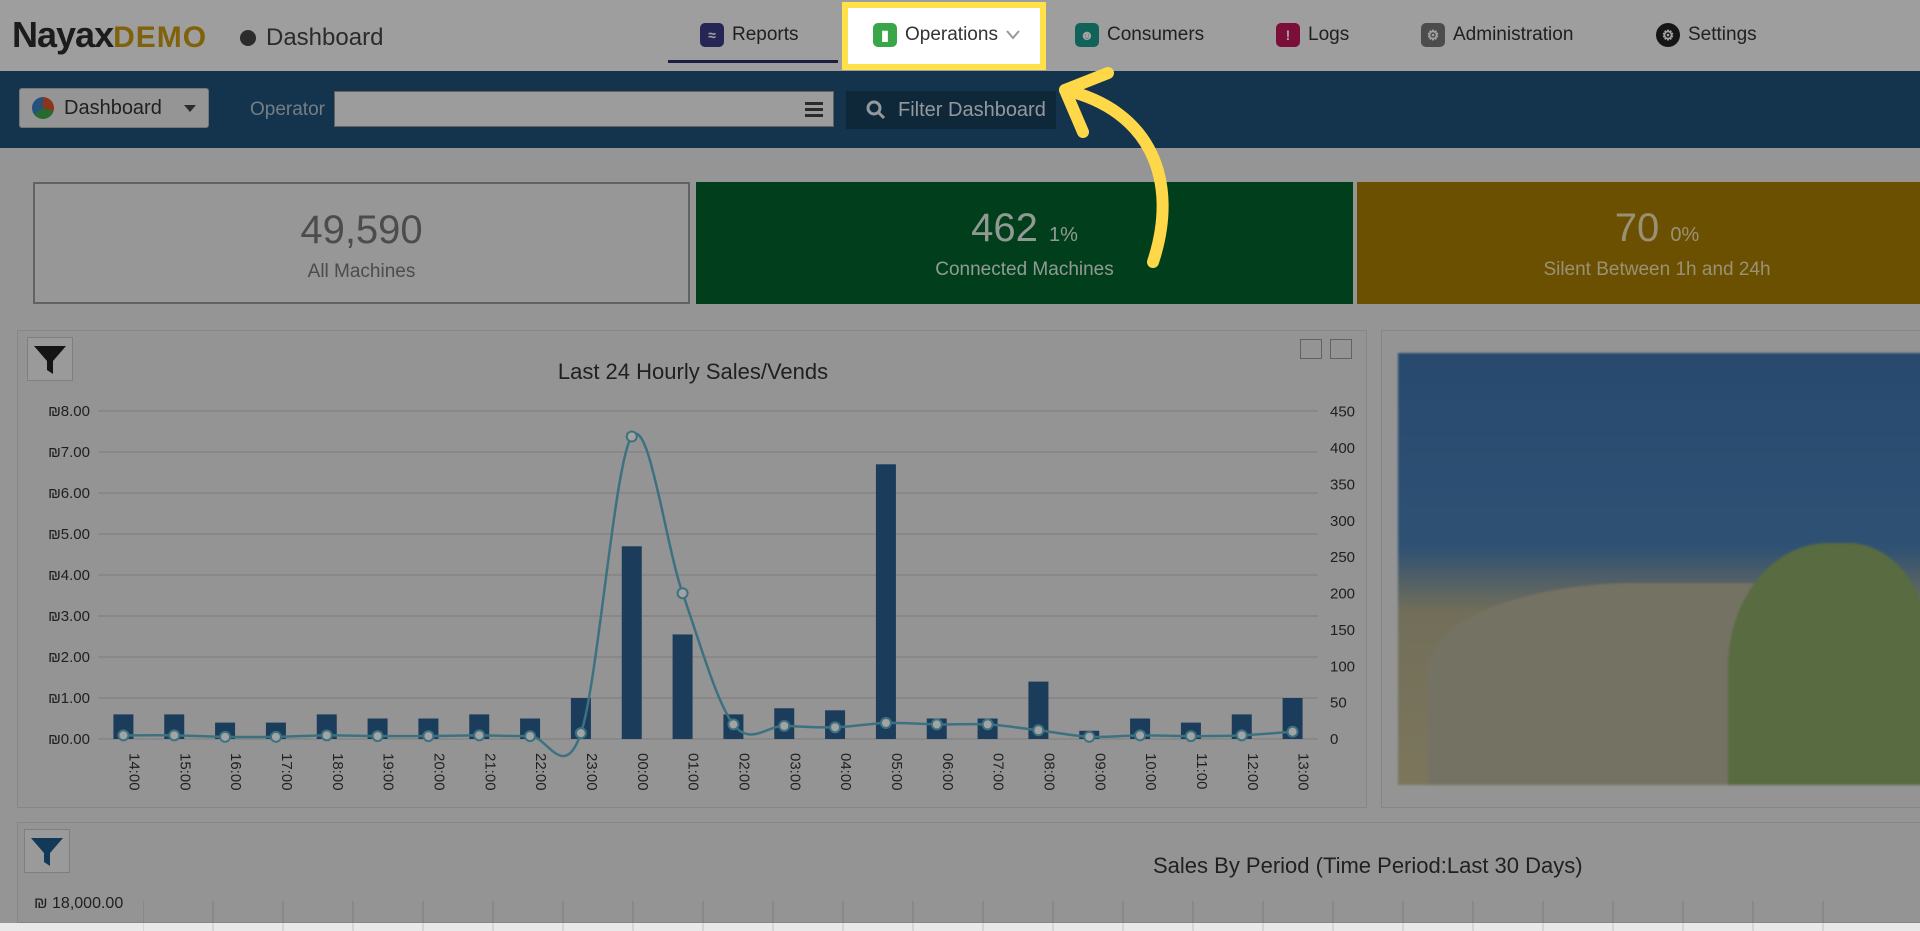 Image resolution: width=1920 pixels, height=931 pixels. What do you see at coordinates (1252, 772) in the screenshot?
I see `x-tick-label: 12:00` at bounding box center [1252, 772].